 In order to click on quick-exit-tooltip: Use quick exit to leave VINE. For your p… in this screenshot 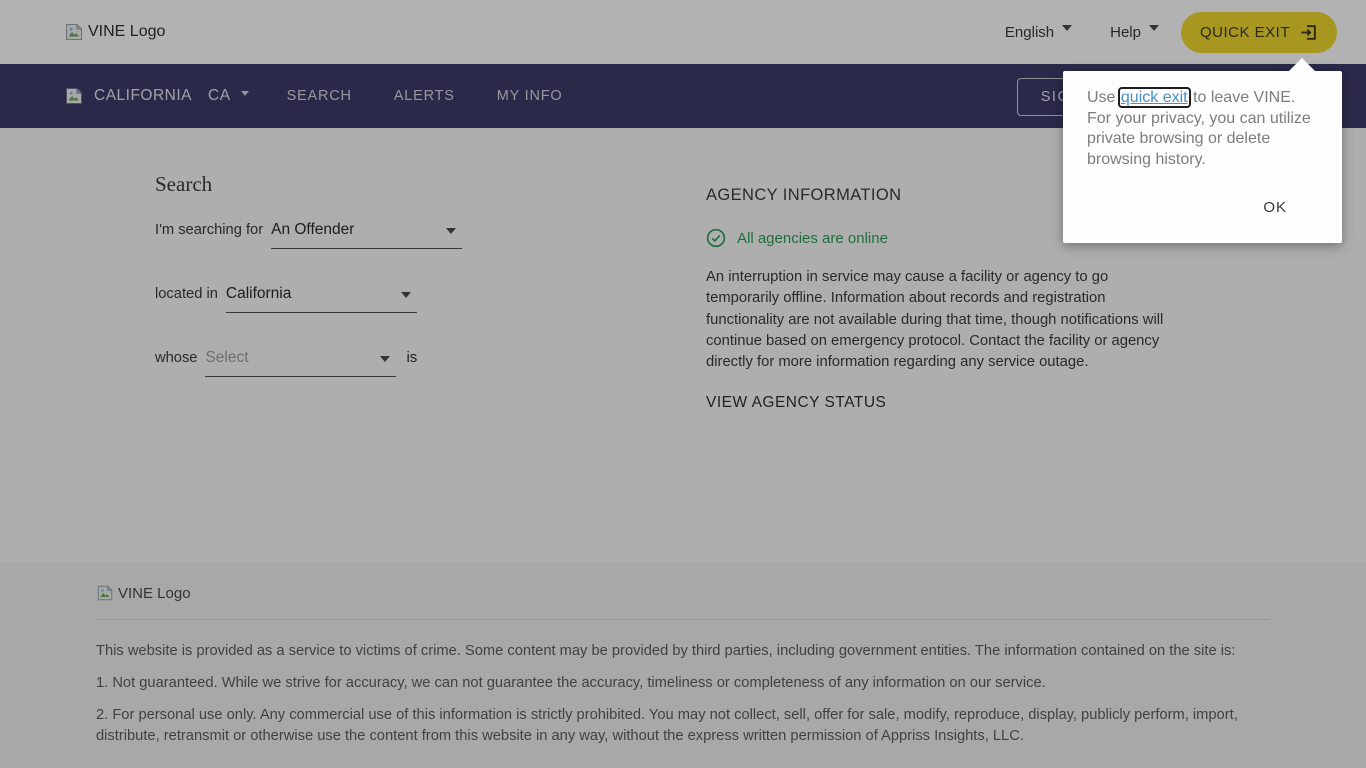, I will do `click(1202, 150)`.